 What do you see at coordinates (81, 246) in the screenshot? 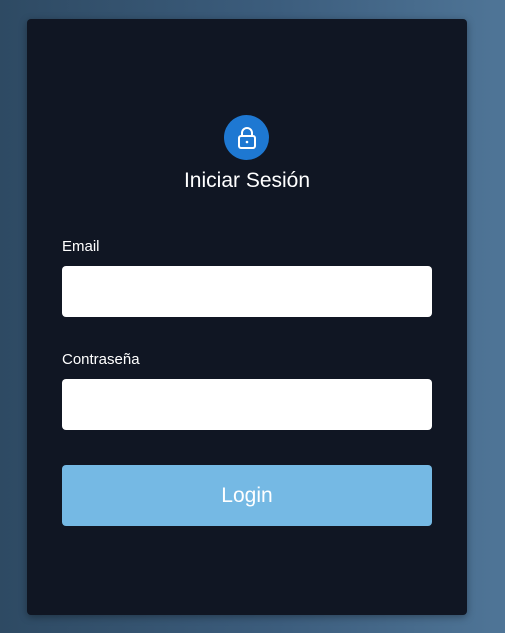
I see `email-label: Email` at bounding box center [81, 246].